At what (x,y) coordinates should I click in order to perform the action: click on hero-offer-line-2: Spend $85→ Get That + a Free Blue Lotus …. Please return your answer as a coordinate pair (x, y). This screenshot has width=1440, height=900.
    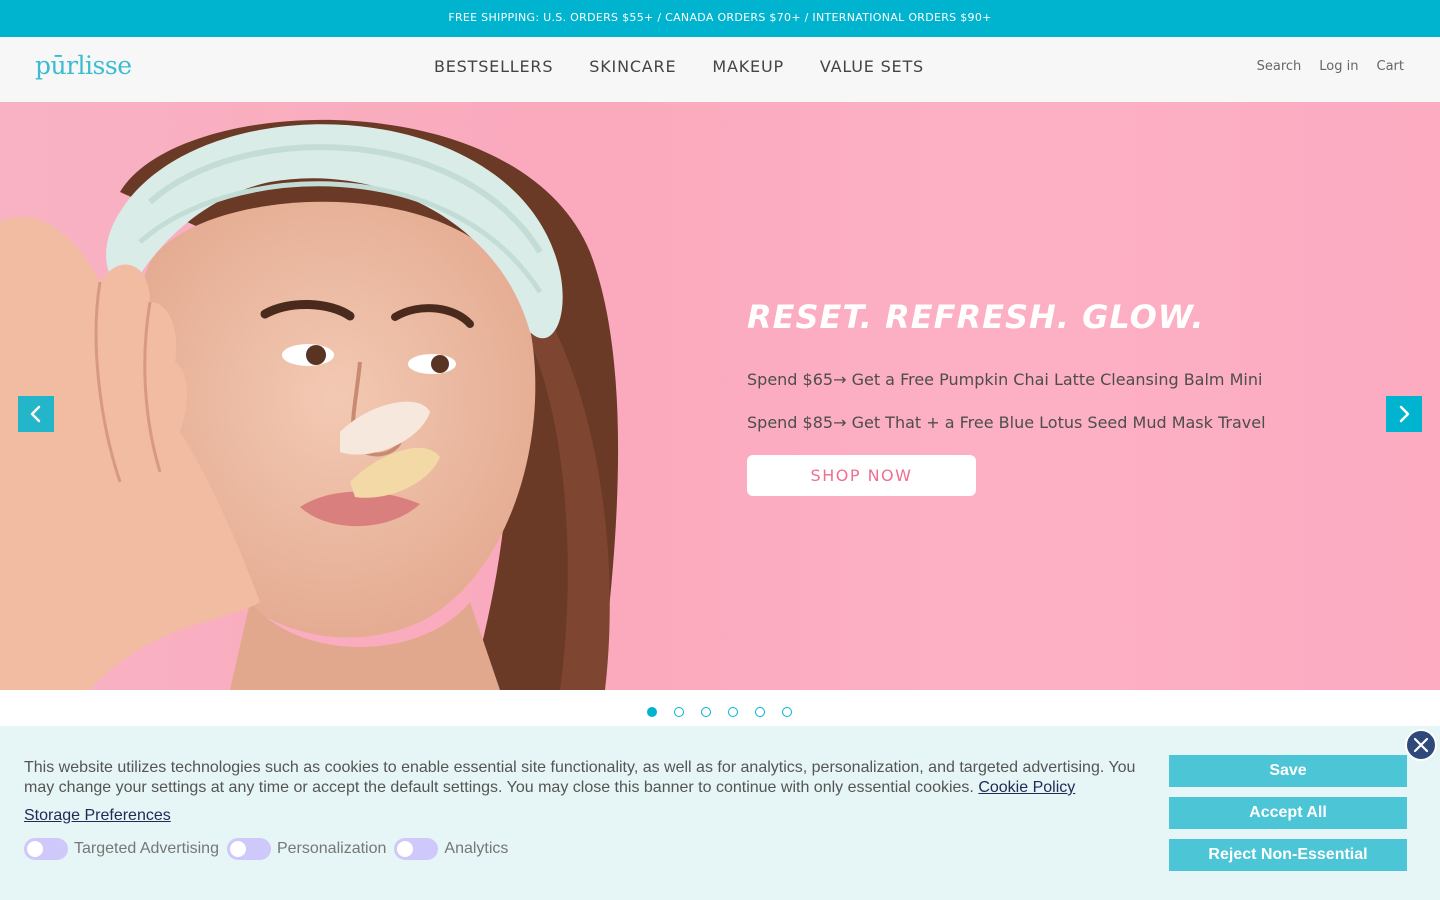
    Looking at the image, I should click on (1006, 422).